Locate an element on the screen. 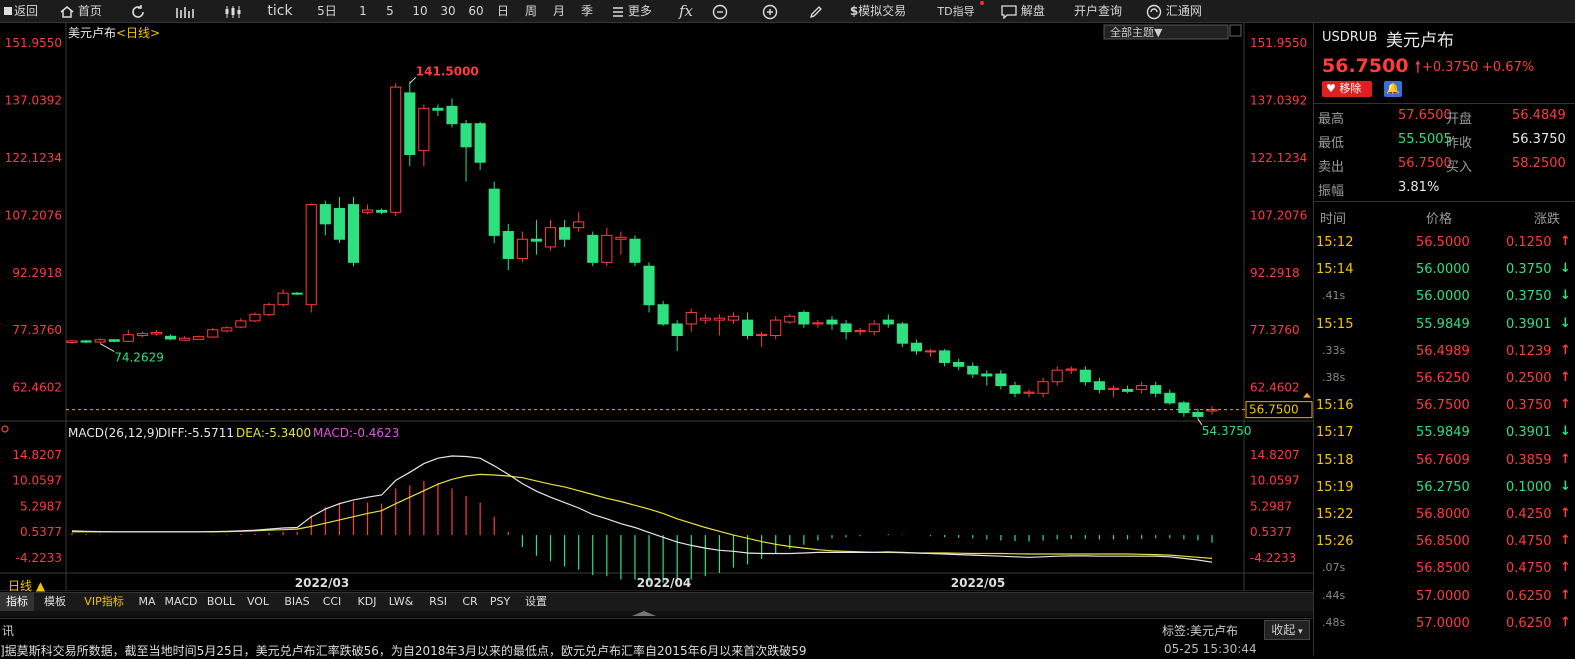  stat-value-high: 57.6500 is located at coordinates (1425, 115).